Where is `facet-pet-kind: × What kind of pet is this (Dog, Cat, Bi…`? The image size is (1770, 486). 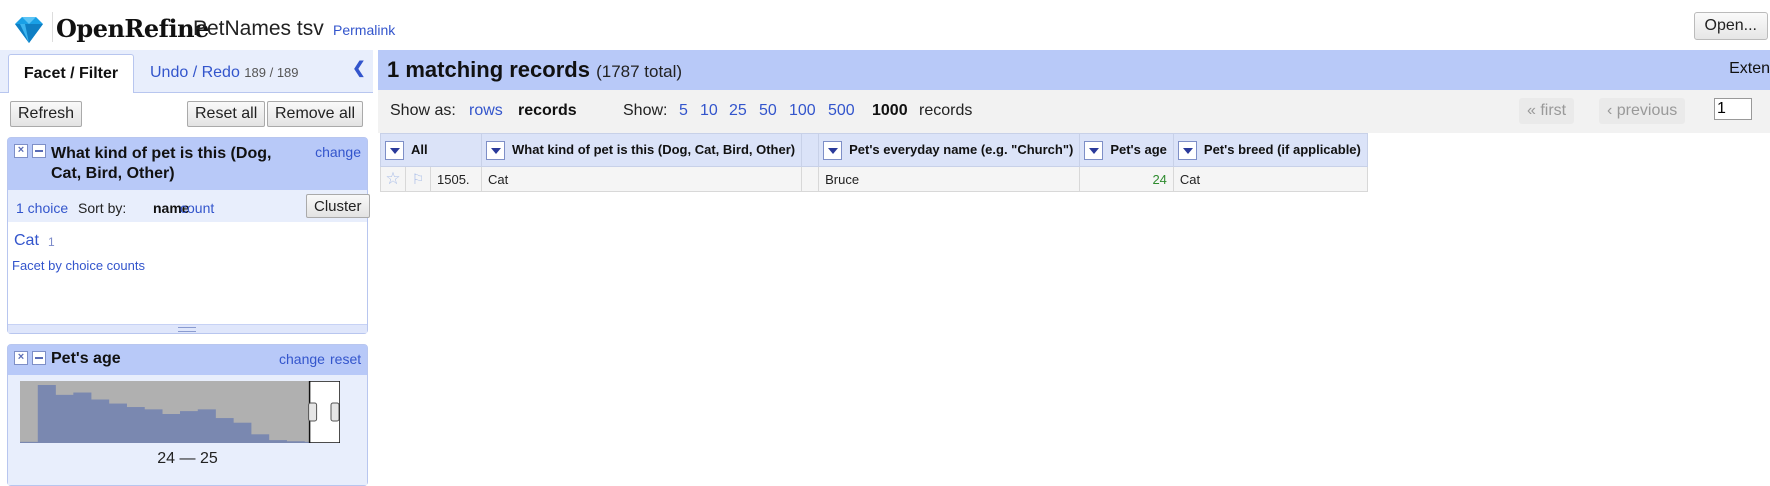 facet-pet-kind: × What kind of pet is this (Dog, Cat, Bi… is located at coordinates (188, 235).